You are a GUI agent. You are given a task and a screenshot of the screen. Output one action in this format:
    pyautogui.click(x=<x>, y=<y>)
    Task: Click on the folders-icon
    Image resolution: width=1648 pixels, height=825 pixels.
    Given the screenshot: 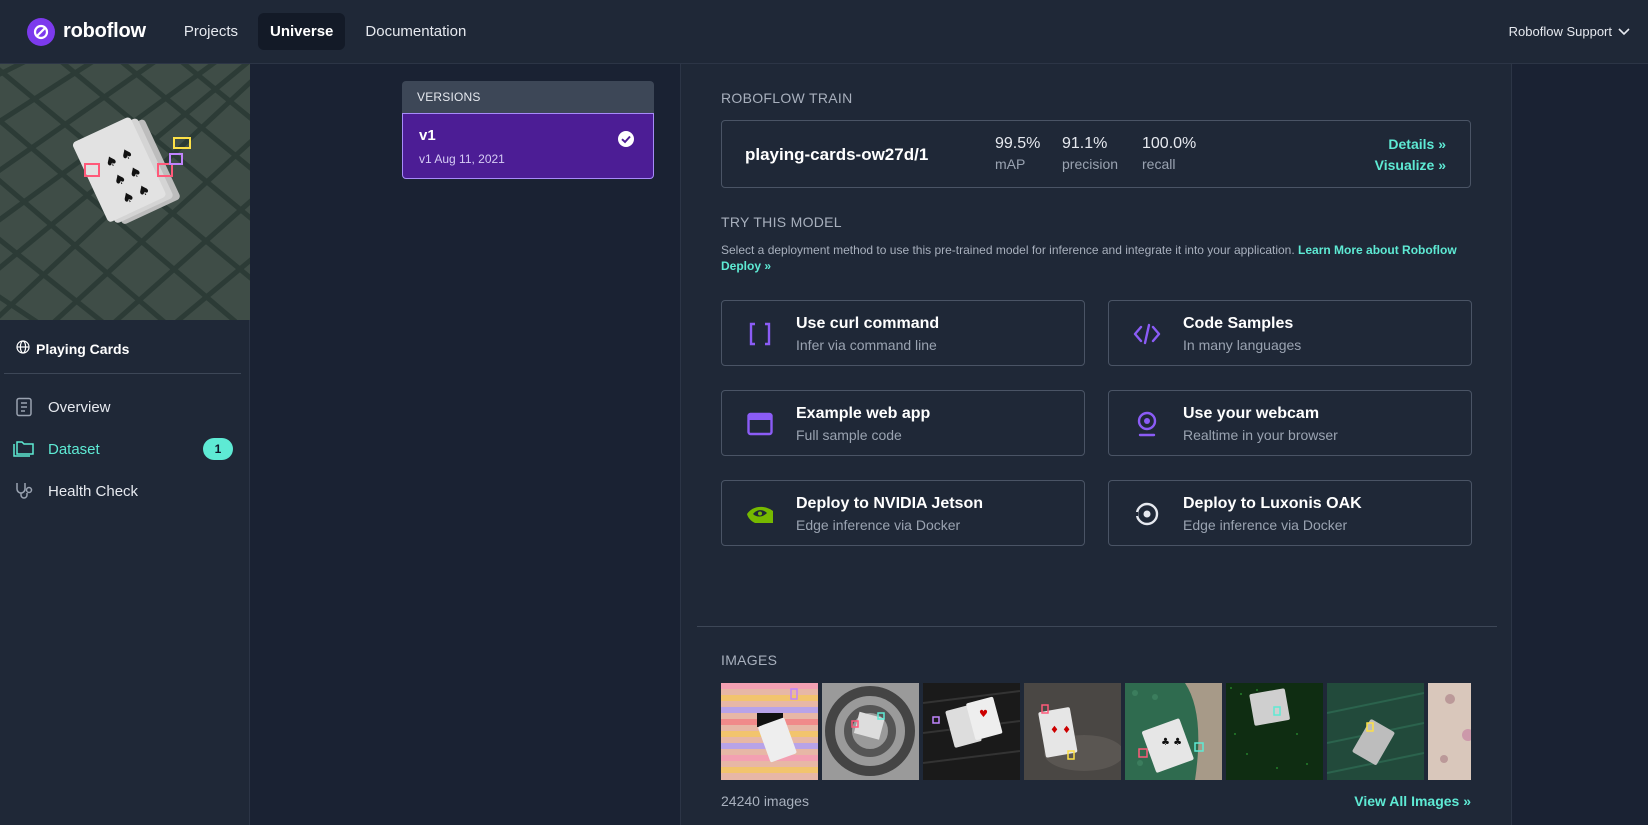 What is the action you would take?
    pyautogui.click(x=24, y=449)
    